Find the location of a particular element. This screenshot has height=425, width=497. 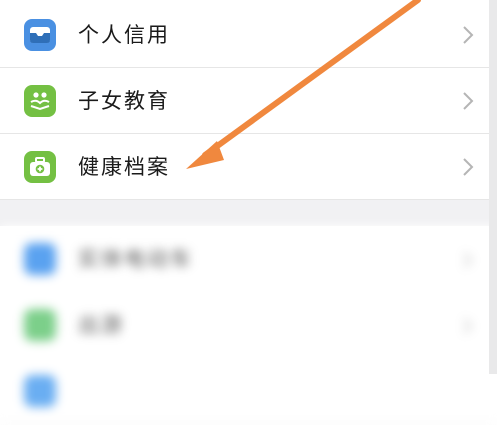

scroll-edge is located at coordinates (493, 187).